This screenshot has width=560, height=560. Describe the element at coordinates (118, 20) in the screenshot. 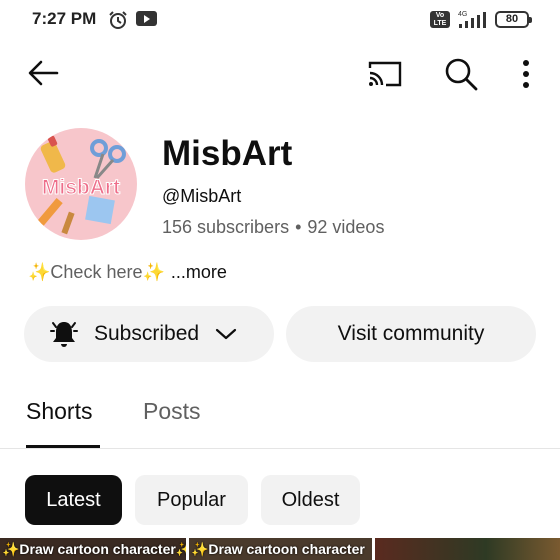

I see `alarm-icon` at that location.